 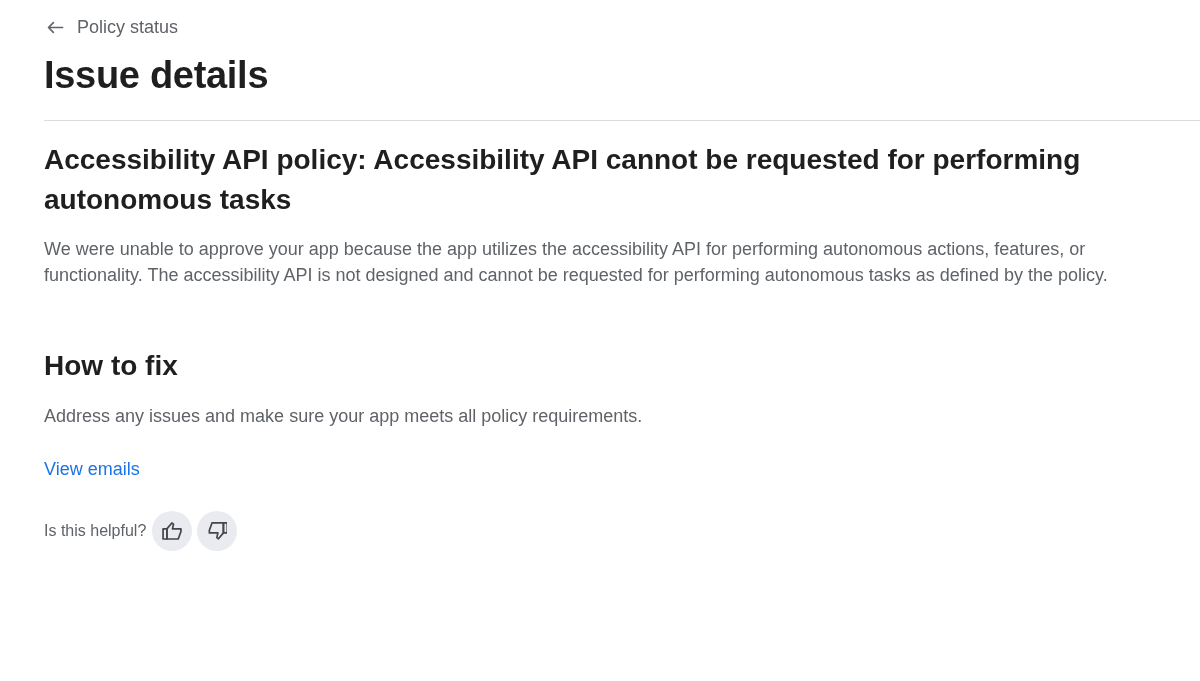 I want to click on fix-text: Address any issues and make sure your app meets all policy requirements., so click(x=343, y=416).